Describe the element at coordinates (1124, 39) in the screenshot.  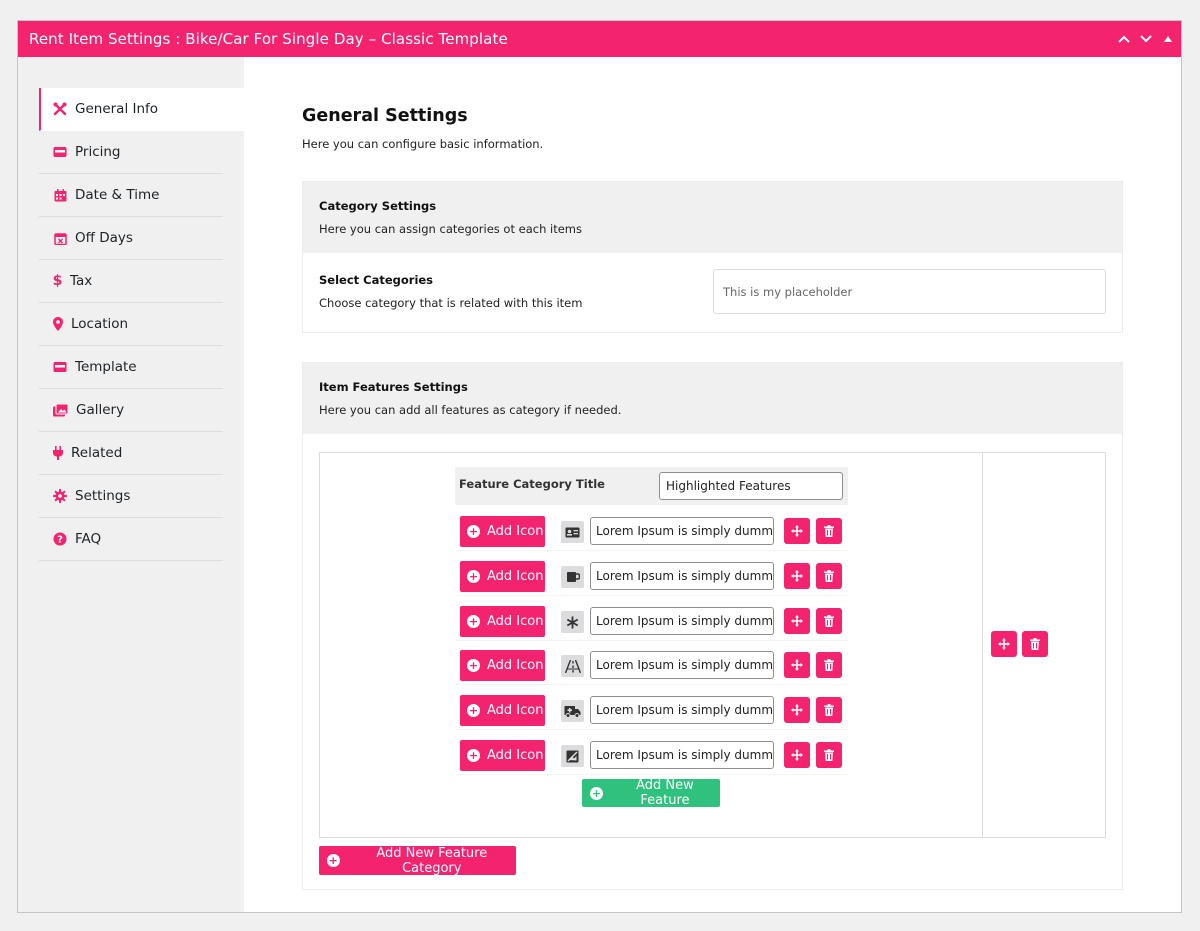
I see `chevron-up-icon` at that location.